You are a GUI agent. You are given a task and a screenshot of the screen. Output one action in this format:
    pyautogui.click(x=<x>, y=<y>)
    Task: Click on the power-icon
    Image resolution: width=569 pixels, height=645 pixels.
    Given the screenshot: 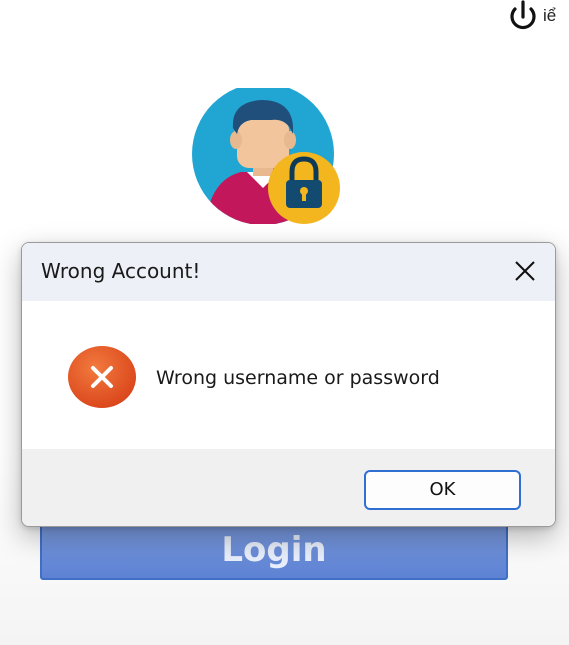 What is the action you would take?
    pyautogui.click(x=523, y=17)
    